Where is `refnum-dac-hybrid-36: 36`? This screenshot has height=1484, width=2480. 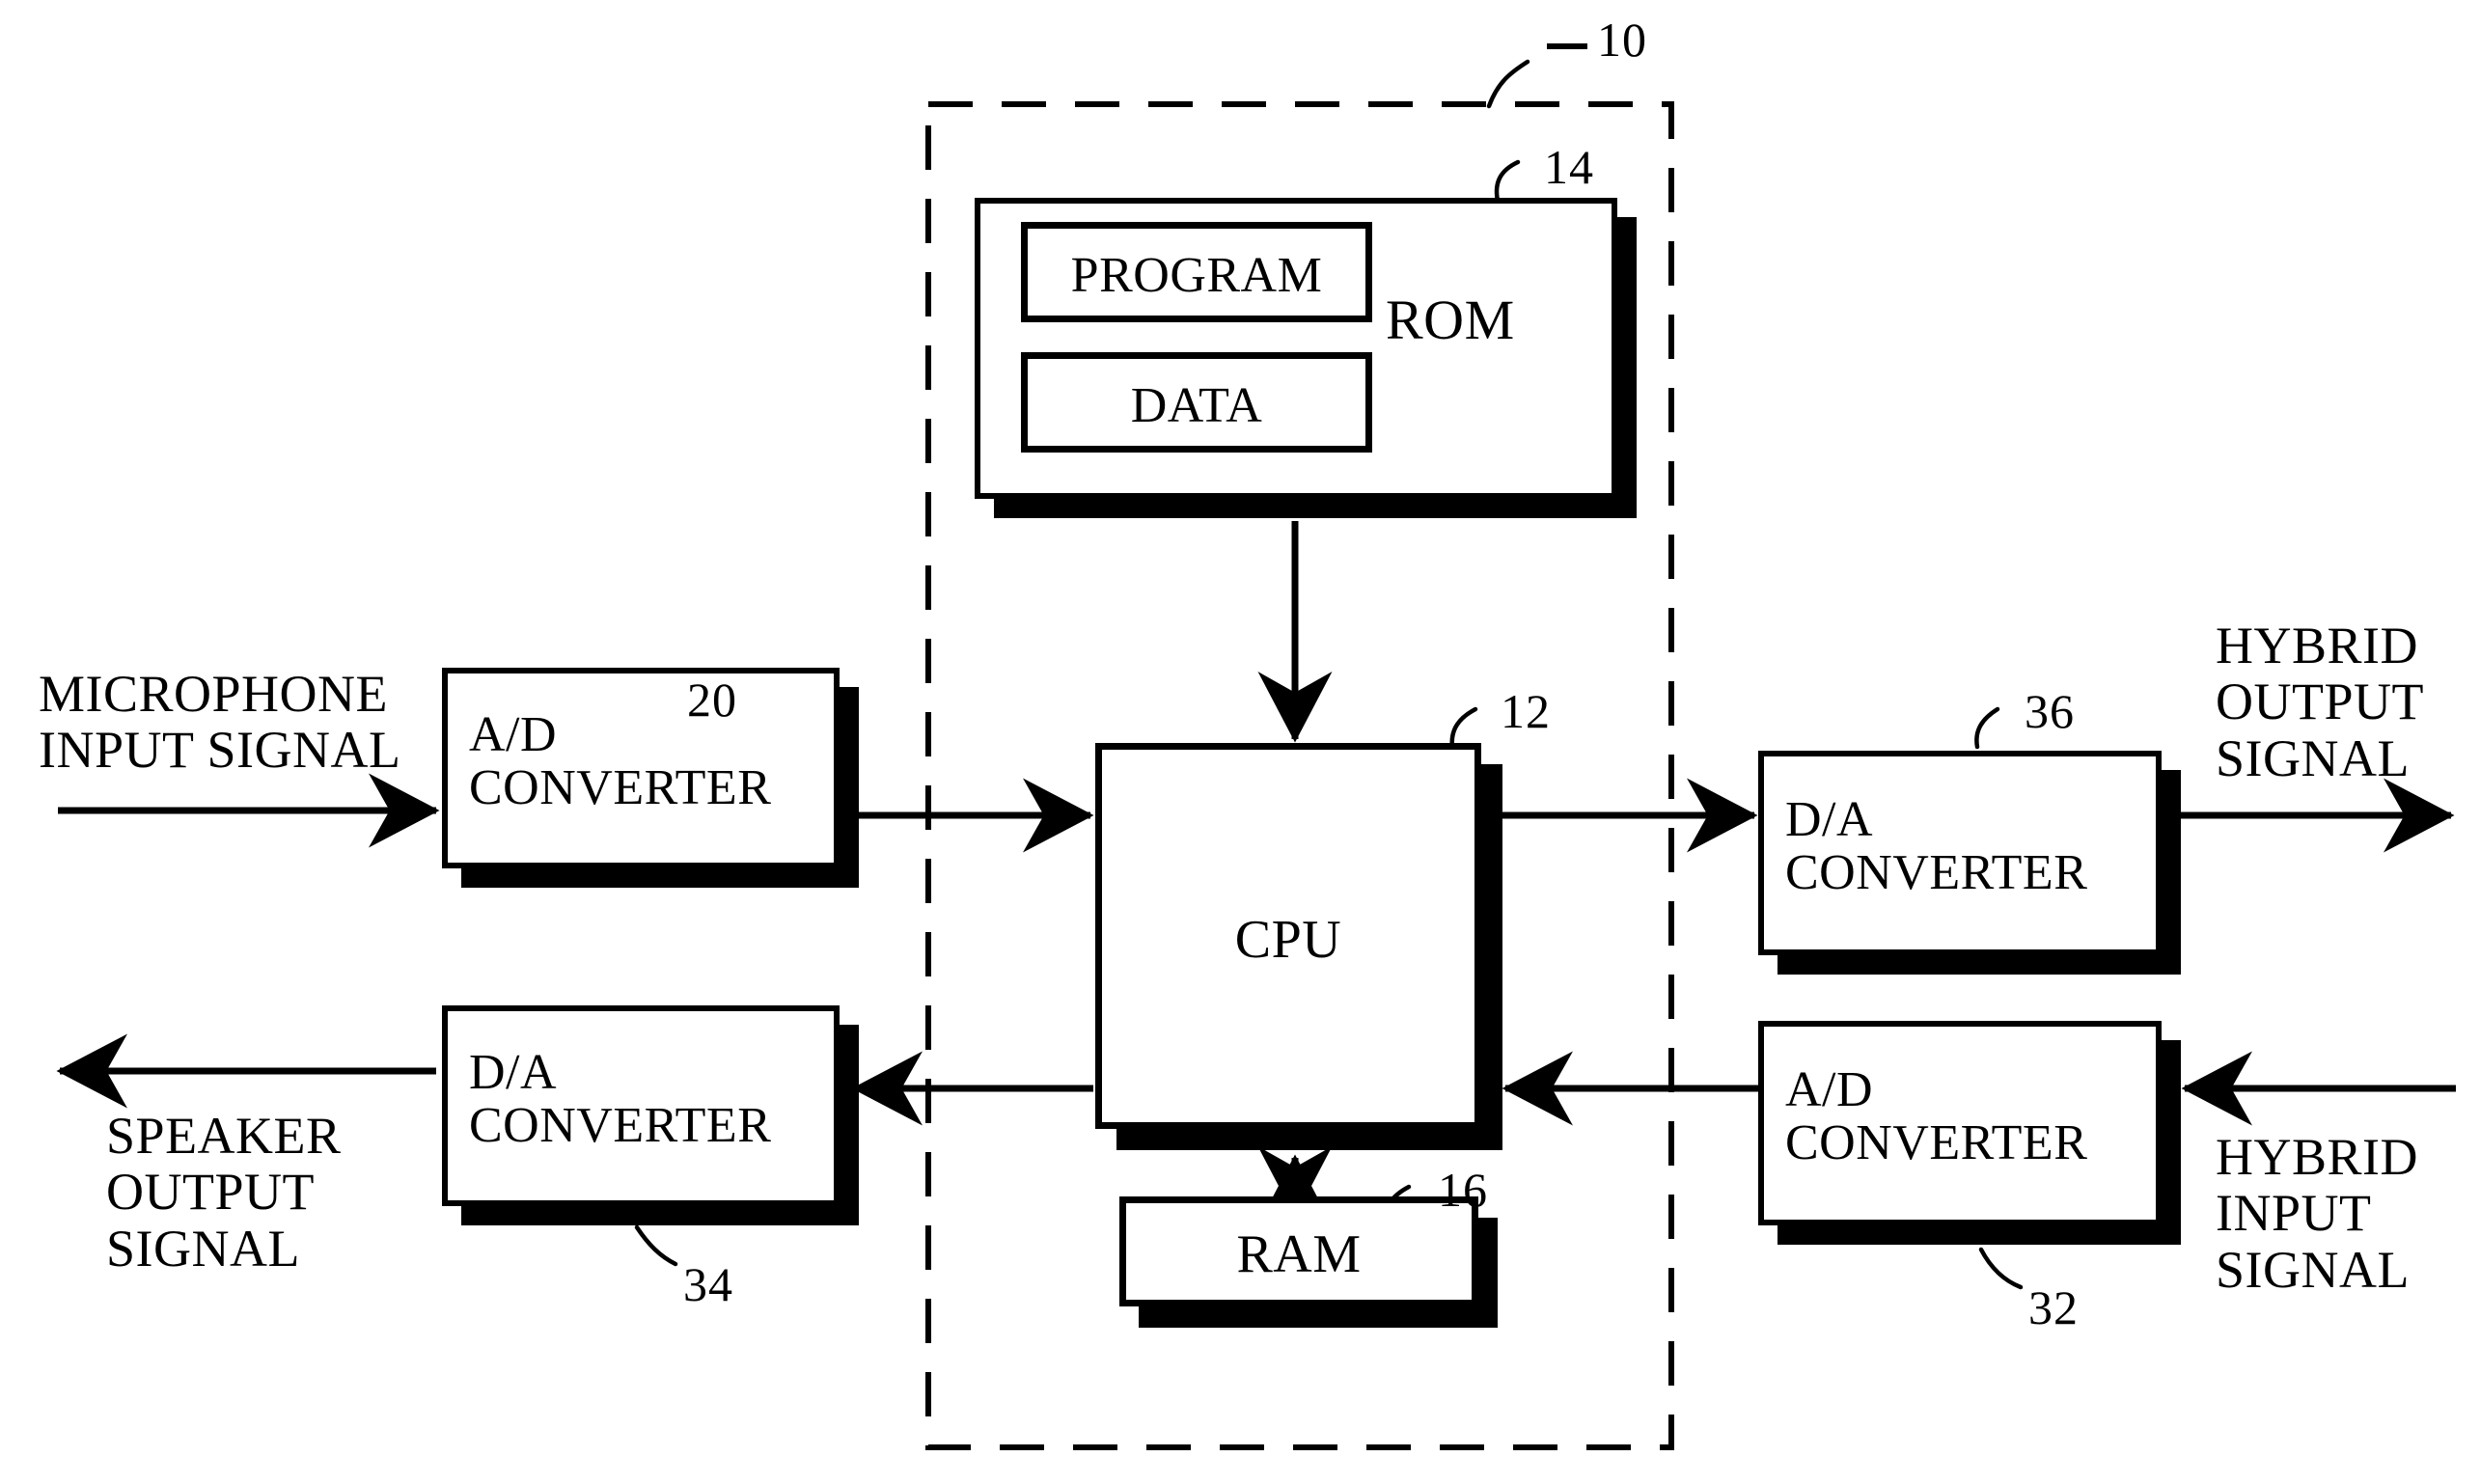 refnum-dac-hybrid-36: 36 is located at coordinates (2050, 711).